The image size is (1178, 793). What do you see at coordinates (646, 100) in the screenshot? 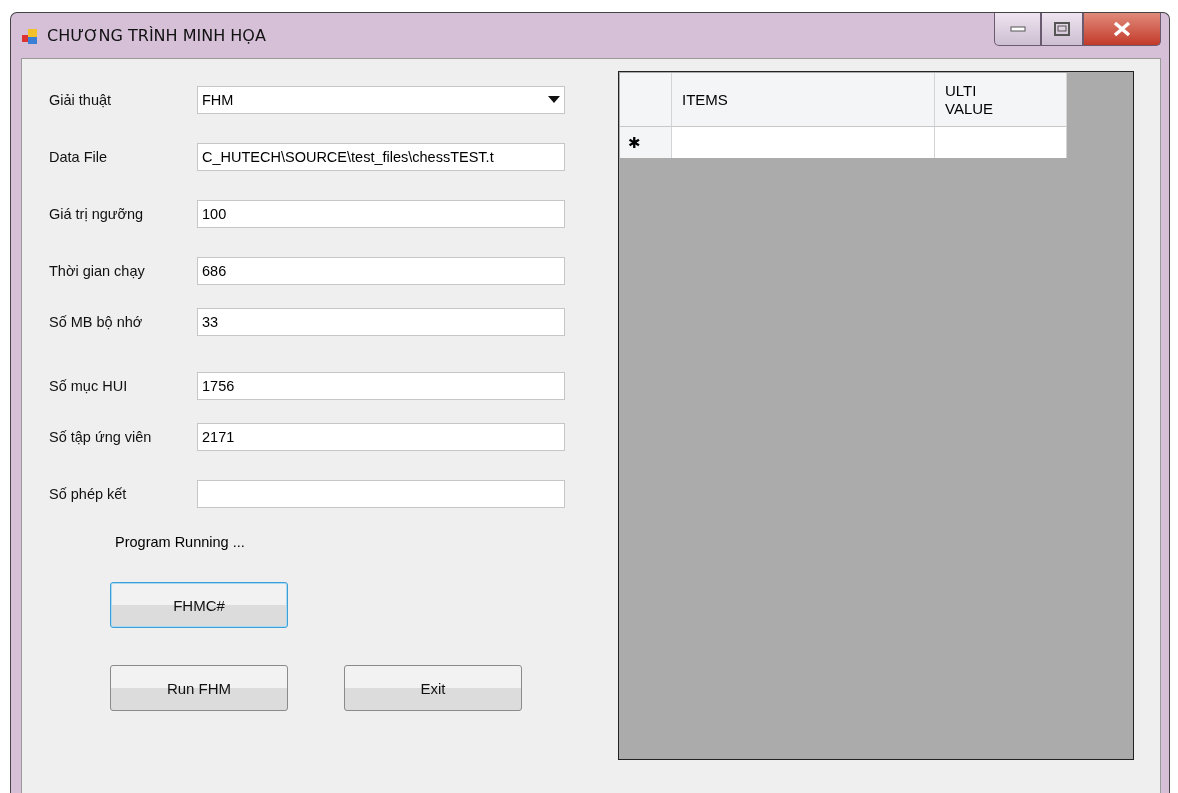
I see `header-corner` at bounding box center [646, 100].